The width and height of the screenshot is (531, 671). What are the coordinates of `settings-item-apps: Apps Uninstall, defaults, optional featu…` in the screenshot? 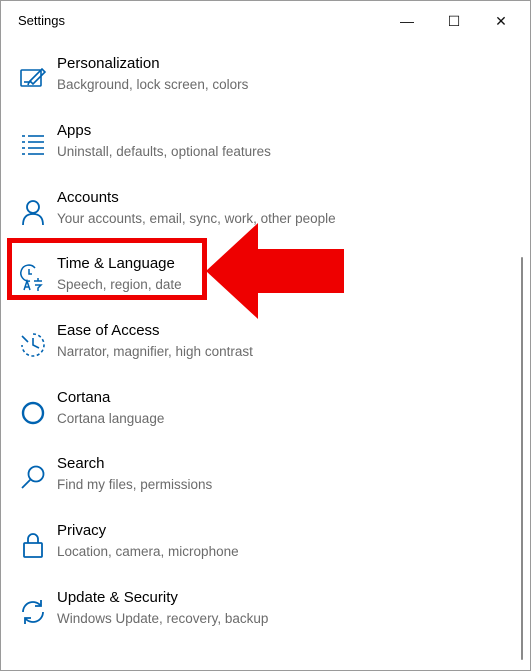 It's located at (253, 155).